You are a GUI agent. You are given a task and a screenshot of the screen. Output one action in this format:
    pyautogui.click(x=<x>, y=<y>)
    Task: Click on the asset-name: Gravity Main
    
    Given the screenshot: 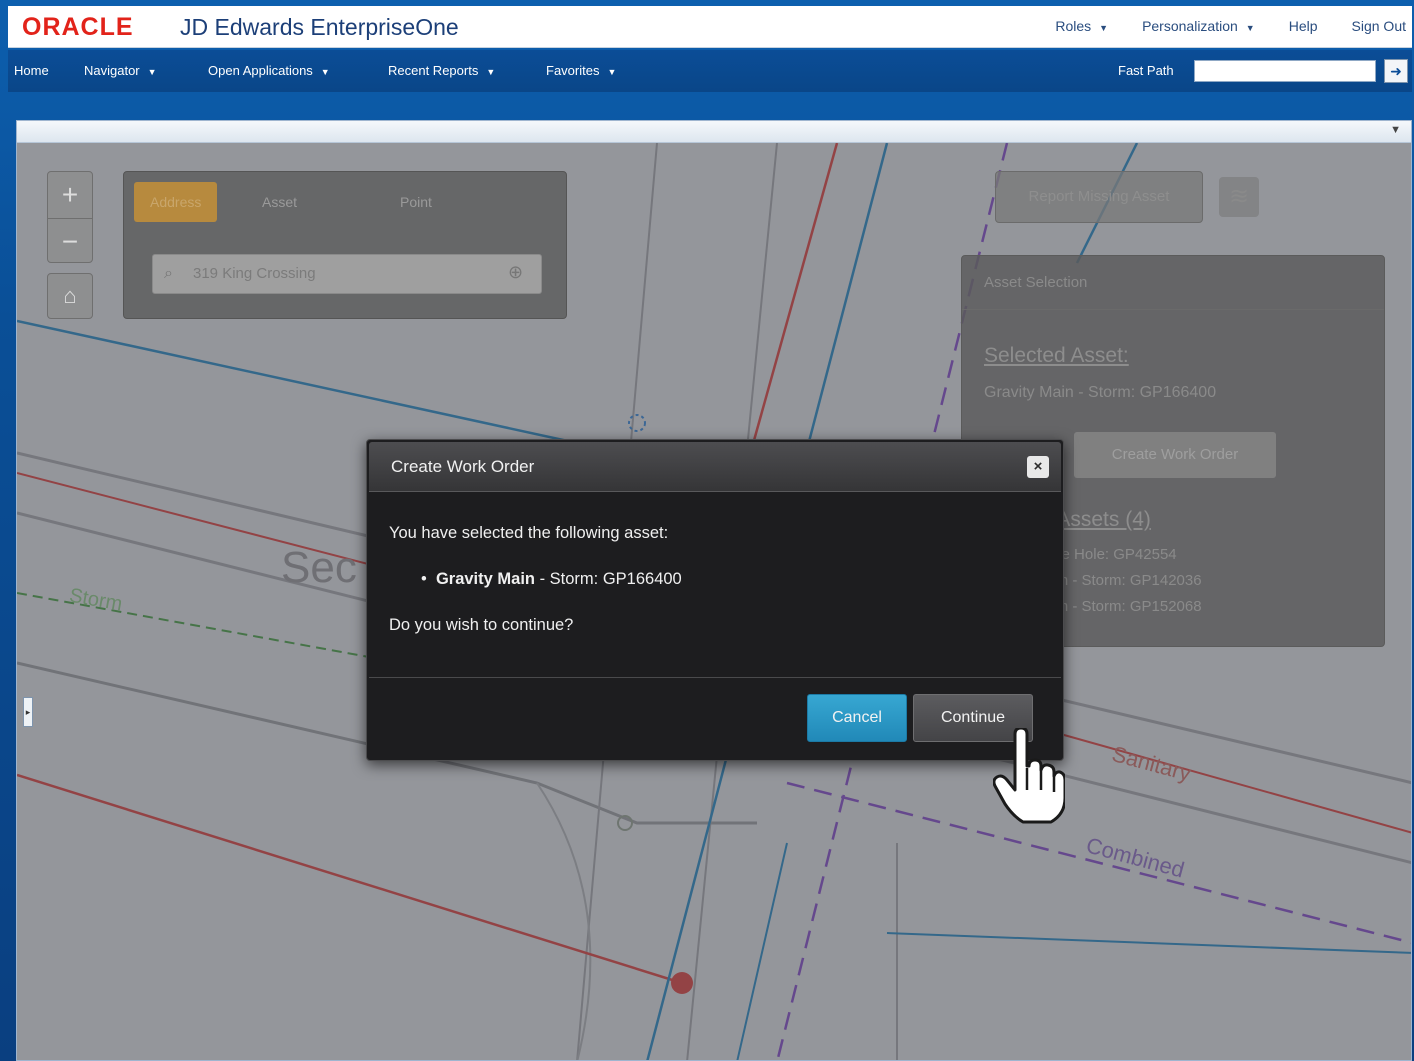 What is the action you would take?
    pyautogui.click(x=485, y=579)
    